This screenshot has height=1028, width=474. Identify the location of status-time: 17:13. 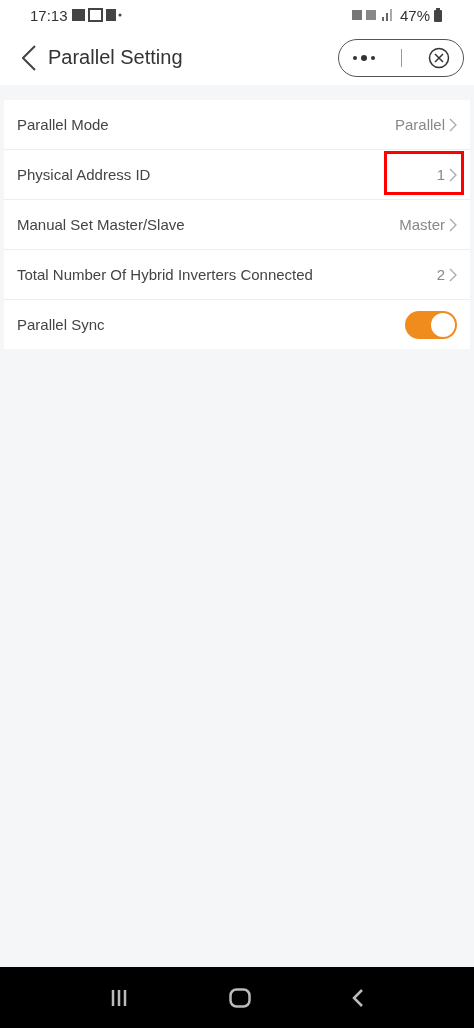
(49, 15).